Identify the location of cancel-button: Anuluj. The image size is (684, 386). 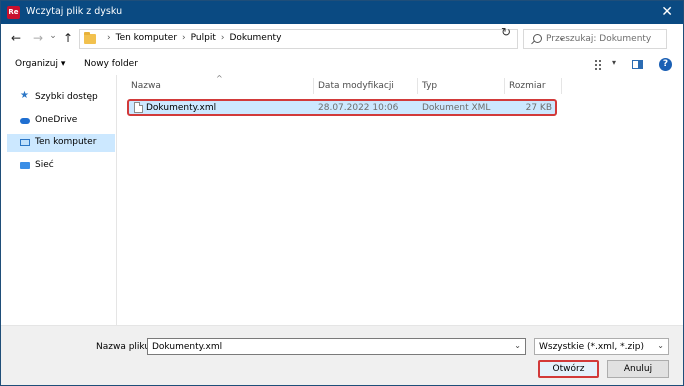
(638, 369).